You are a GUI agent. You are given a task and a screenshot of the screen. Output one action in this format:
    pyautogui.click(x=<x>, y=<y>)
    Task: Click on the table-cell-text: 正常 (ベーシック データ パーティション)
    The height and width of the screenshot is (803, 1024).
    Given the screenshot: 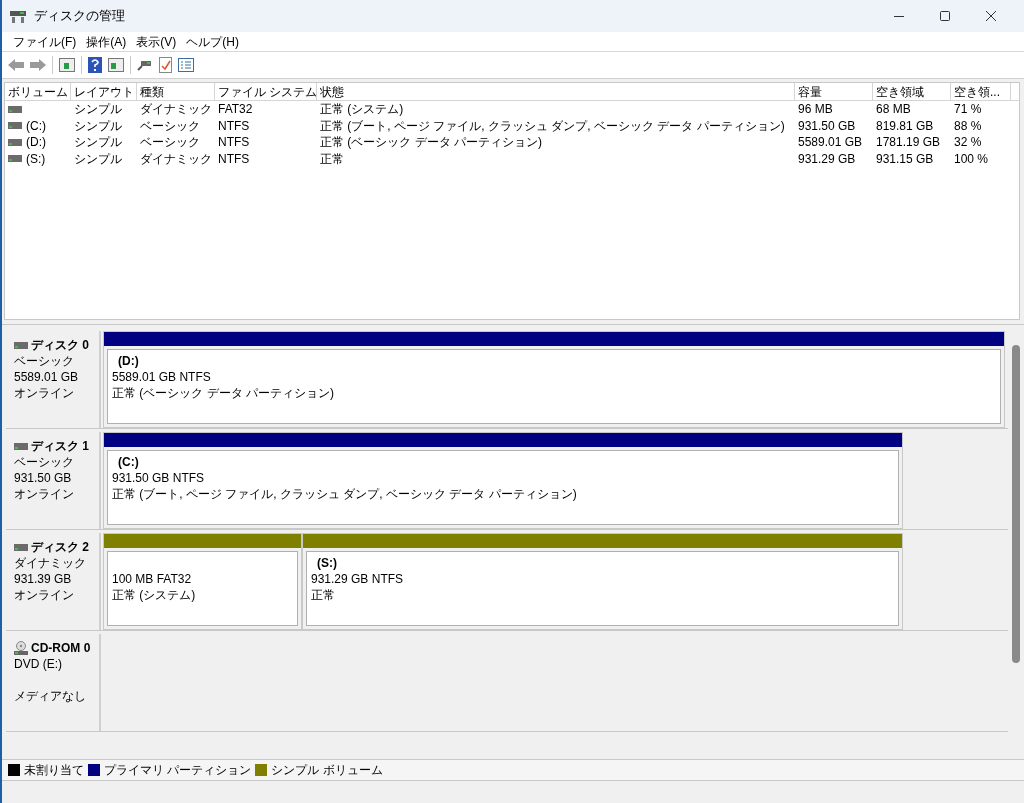 What is the action you would take?
    pyautogui.click(x=431, y=143)
    